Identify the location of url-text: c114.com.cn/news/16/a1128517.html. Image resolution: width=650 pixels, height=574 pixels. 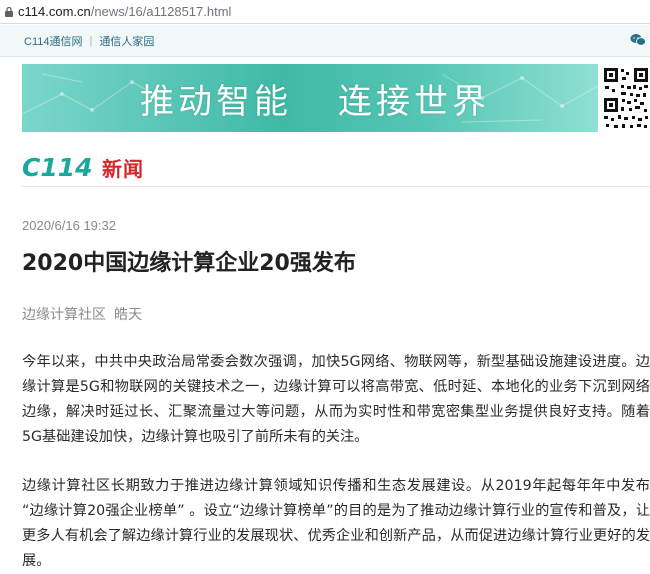
(124, 11).